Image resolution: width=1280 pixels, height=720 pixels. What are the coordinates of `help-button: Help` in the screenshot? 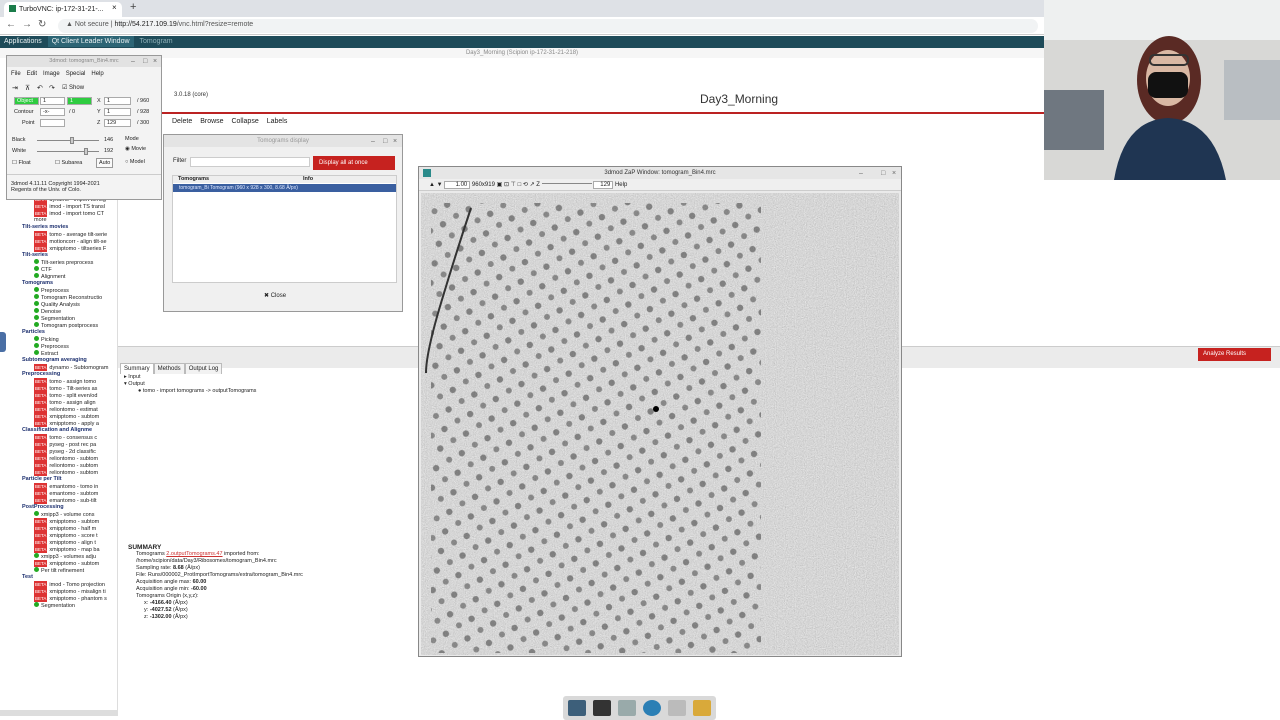 It's located at (621, 185).